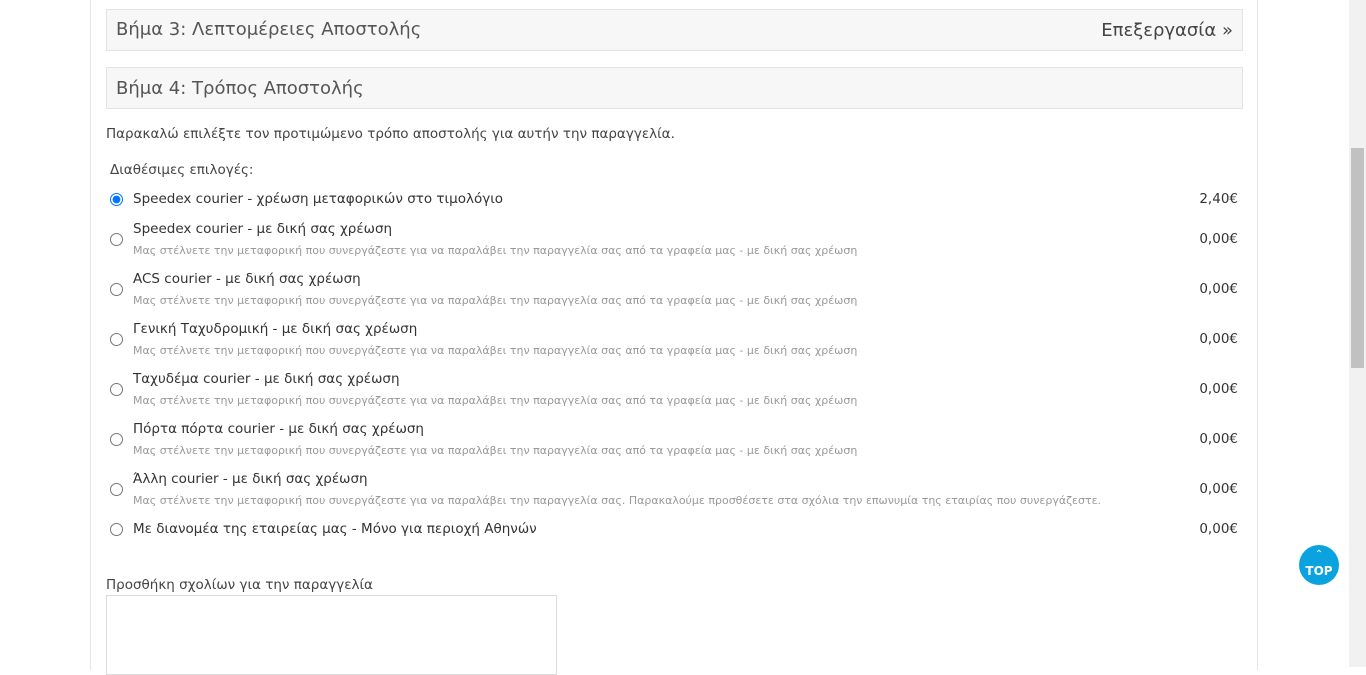  I want to click on step3-edit-link: Επεξεργασία », so click(1167, 31).